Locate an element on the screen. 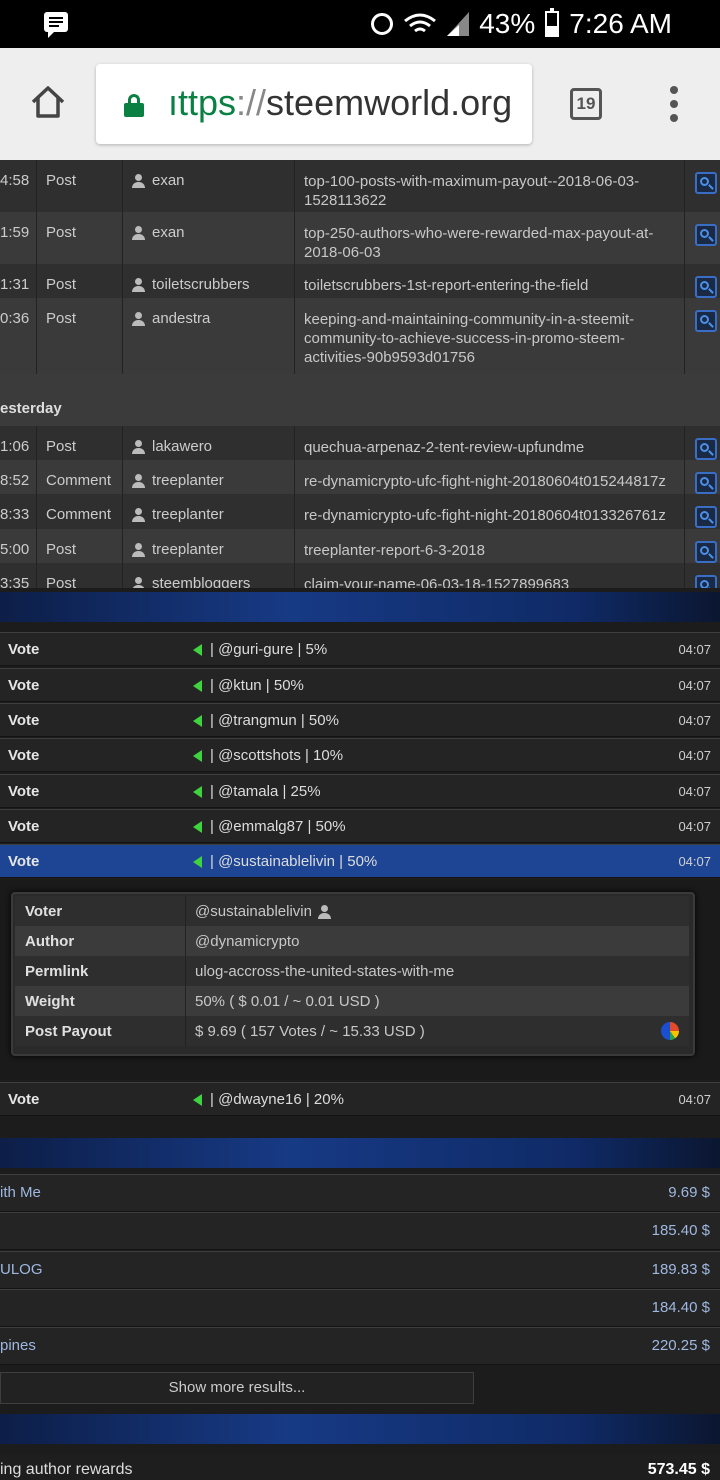  detail-label: Weight is located at coordinates (50, 1001).